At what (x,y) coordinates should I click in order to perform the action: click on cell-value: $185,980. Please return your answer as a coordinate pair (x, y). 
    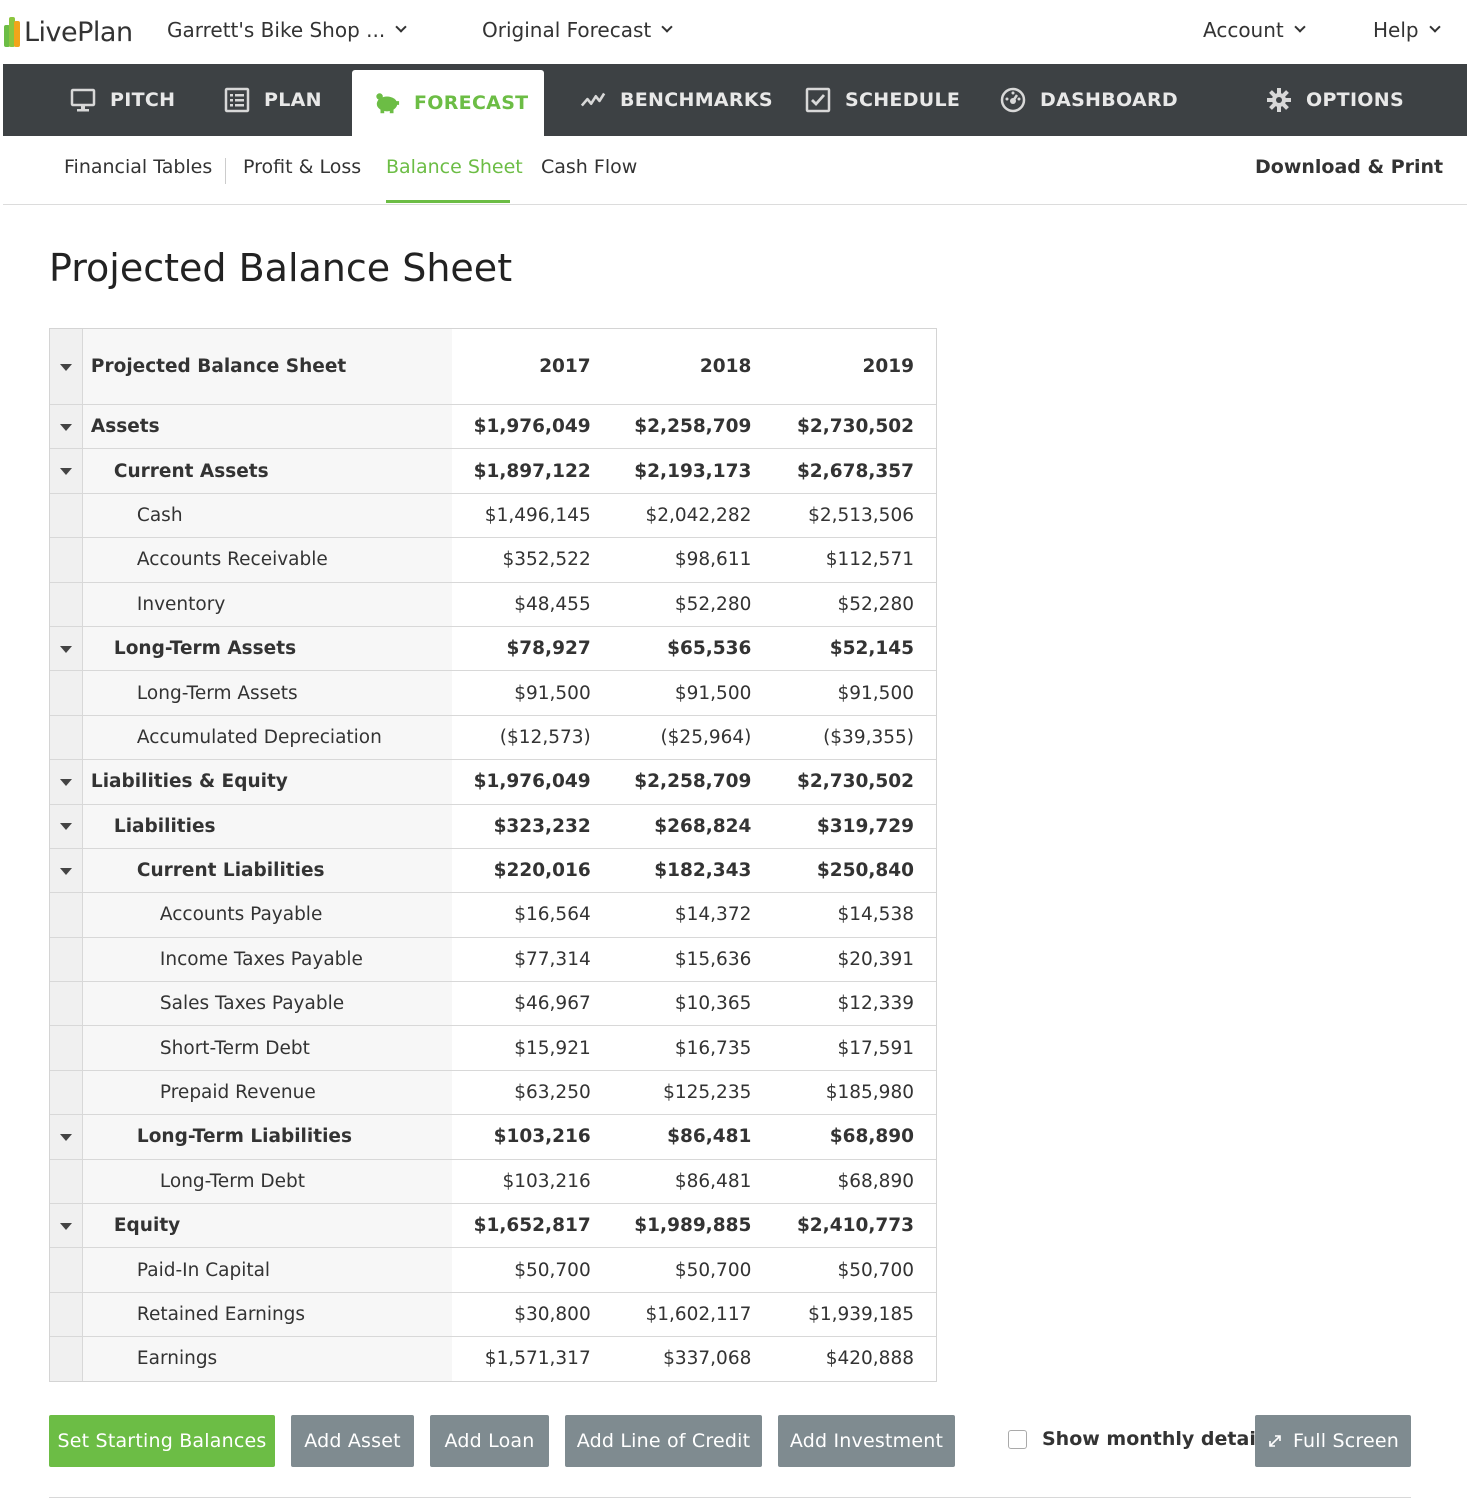
    Looking at the image, I should click on (854, 1092).